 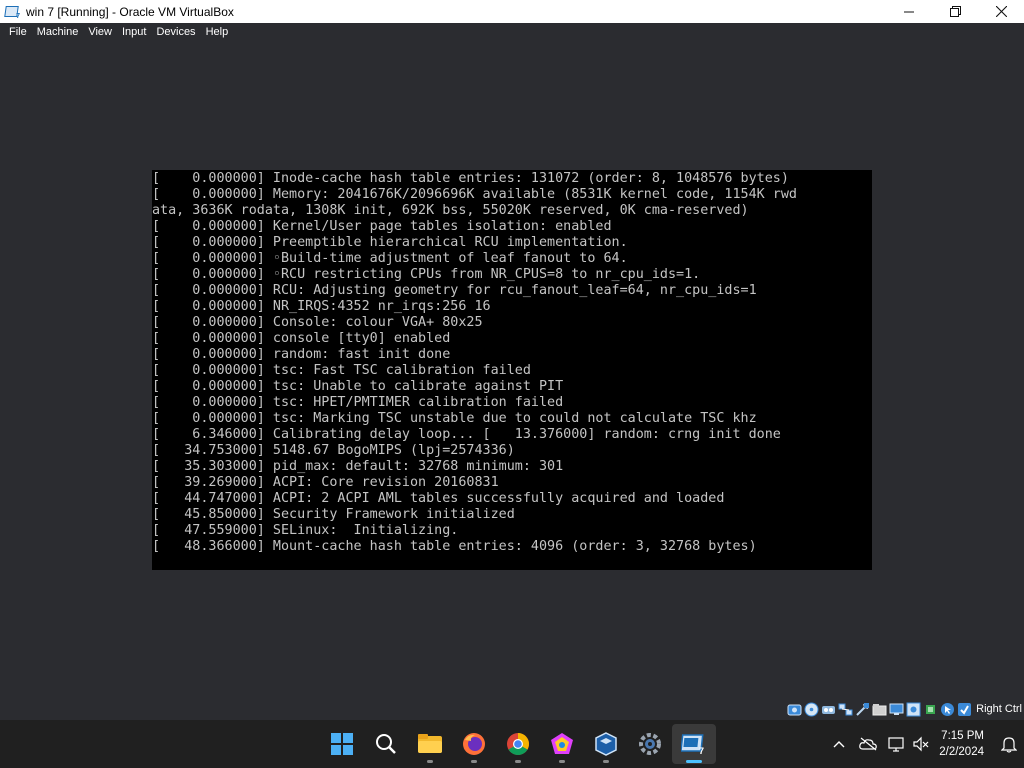 I want to click on hard-disk-icon, so click(x=794, y=709).